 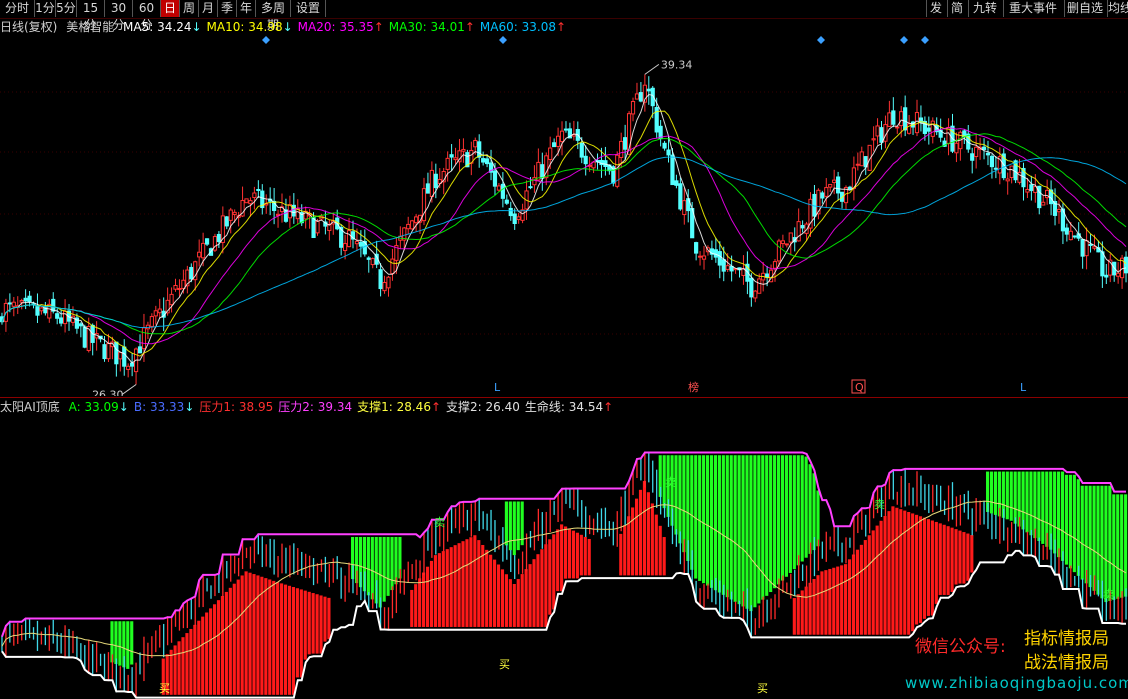 I want to click on tab-8: 月, so click(x=208, y=8).